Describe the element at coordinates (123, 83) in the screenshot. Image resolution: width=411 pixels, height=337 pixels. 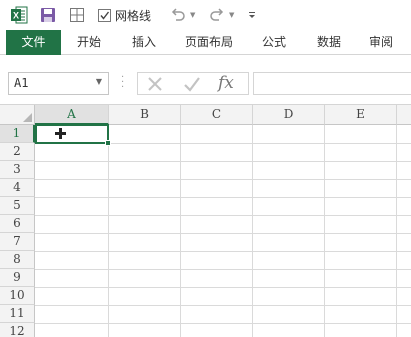
I see `formula-bar-resize-handle: · · ·` at that location.